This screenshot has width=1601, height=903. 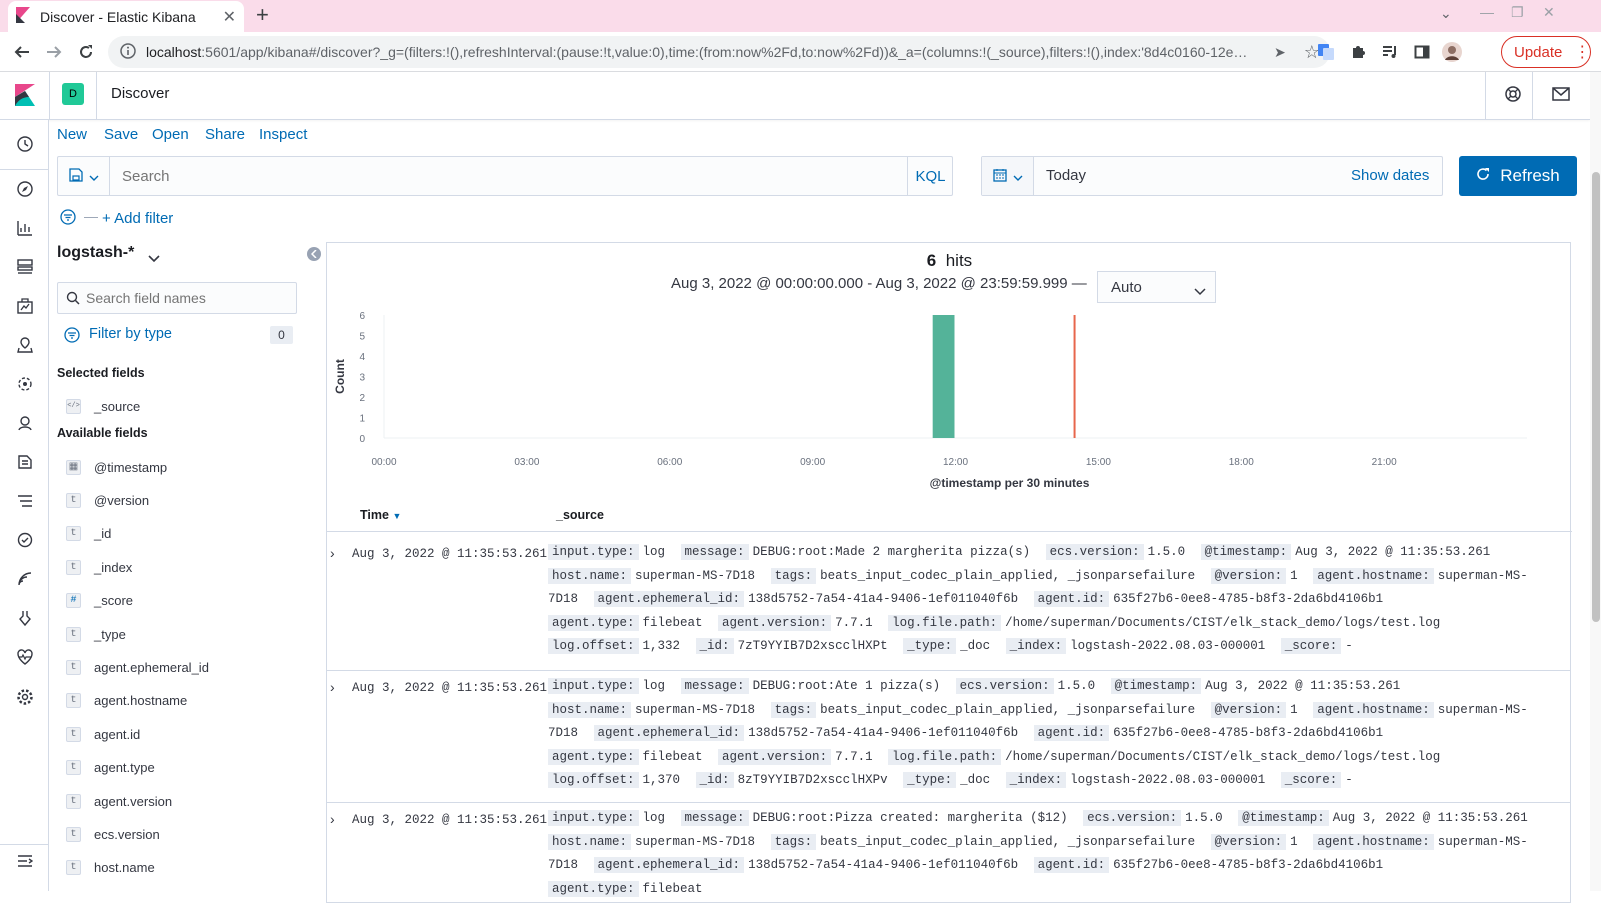 What do you see at coordinates (1008, 176) in the screenshot?
I see `quick-select-button` at bounding box center [1008, 176].